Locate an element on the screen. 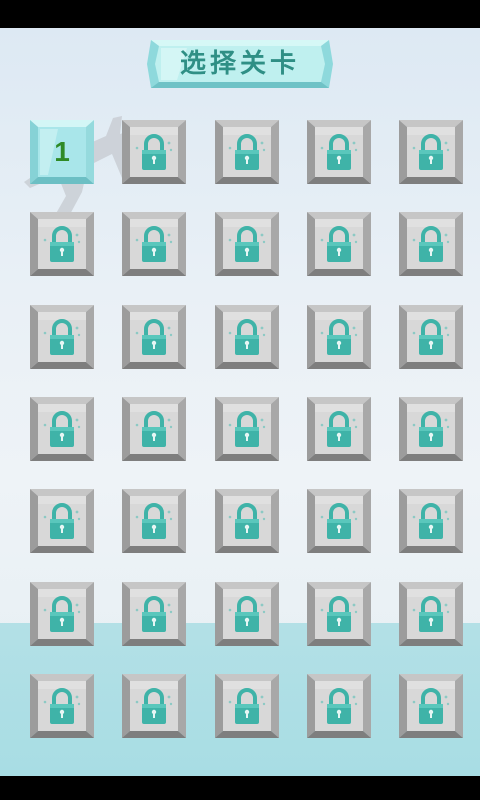  level-number: 1 is located at coordinates (62, 151).